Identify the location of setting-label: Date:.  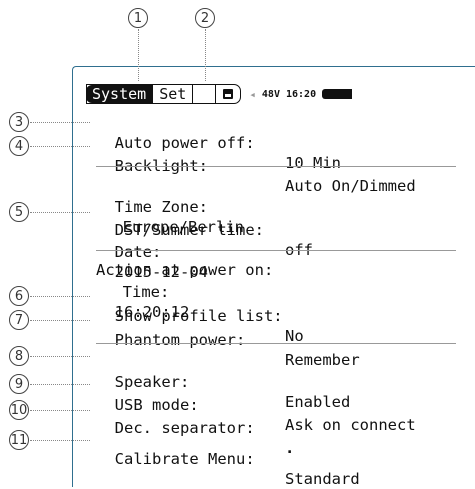
(138, 252).